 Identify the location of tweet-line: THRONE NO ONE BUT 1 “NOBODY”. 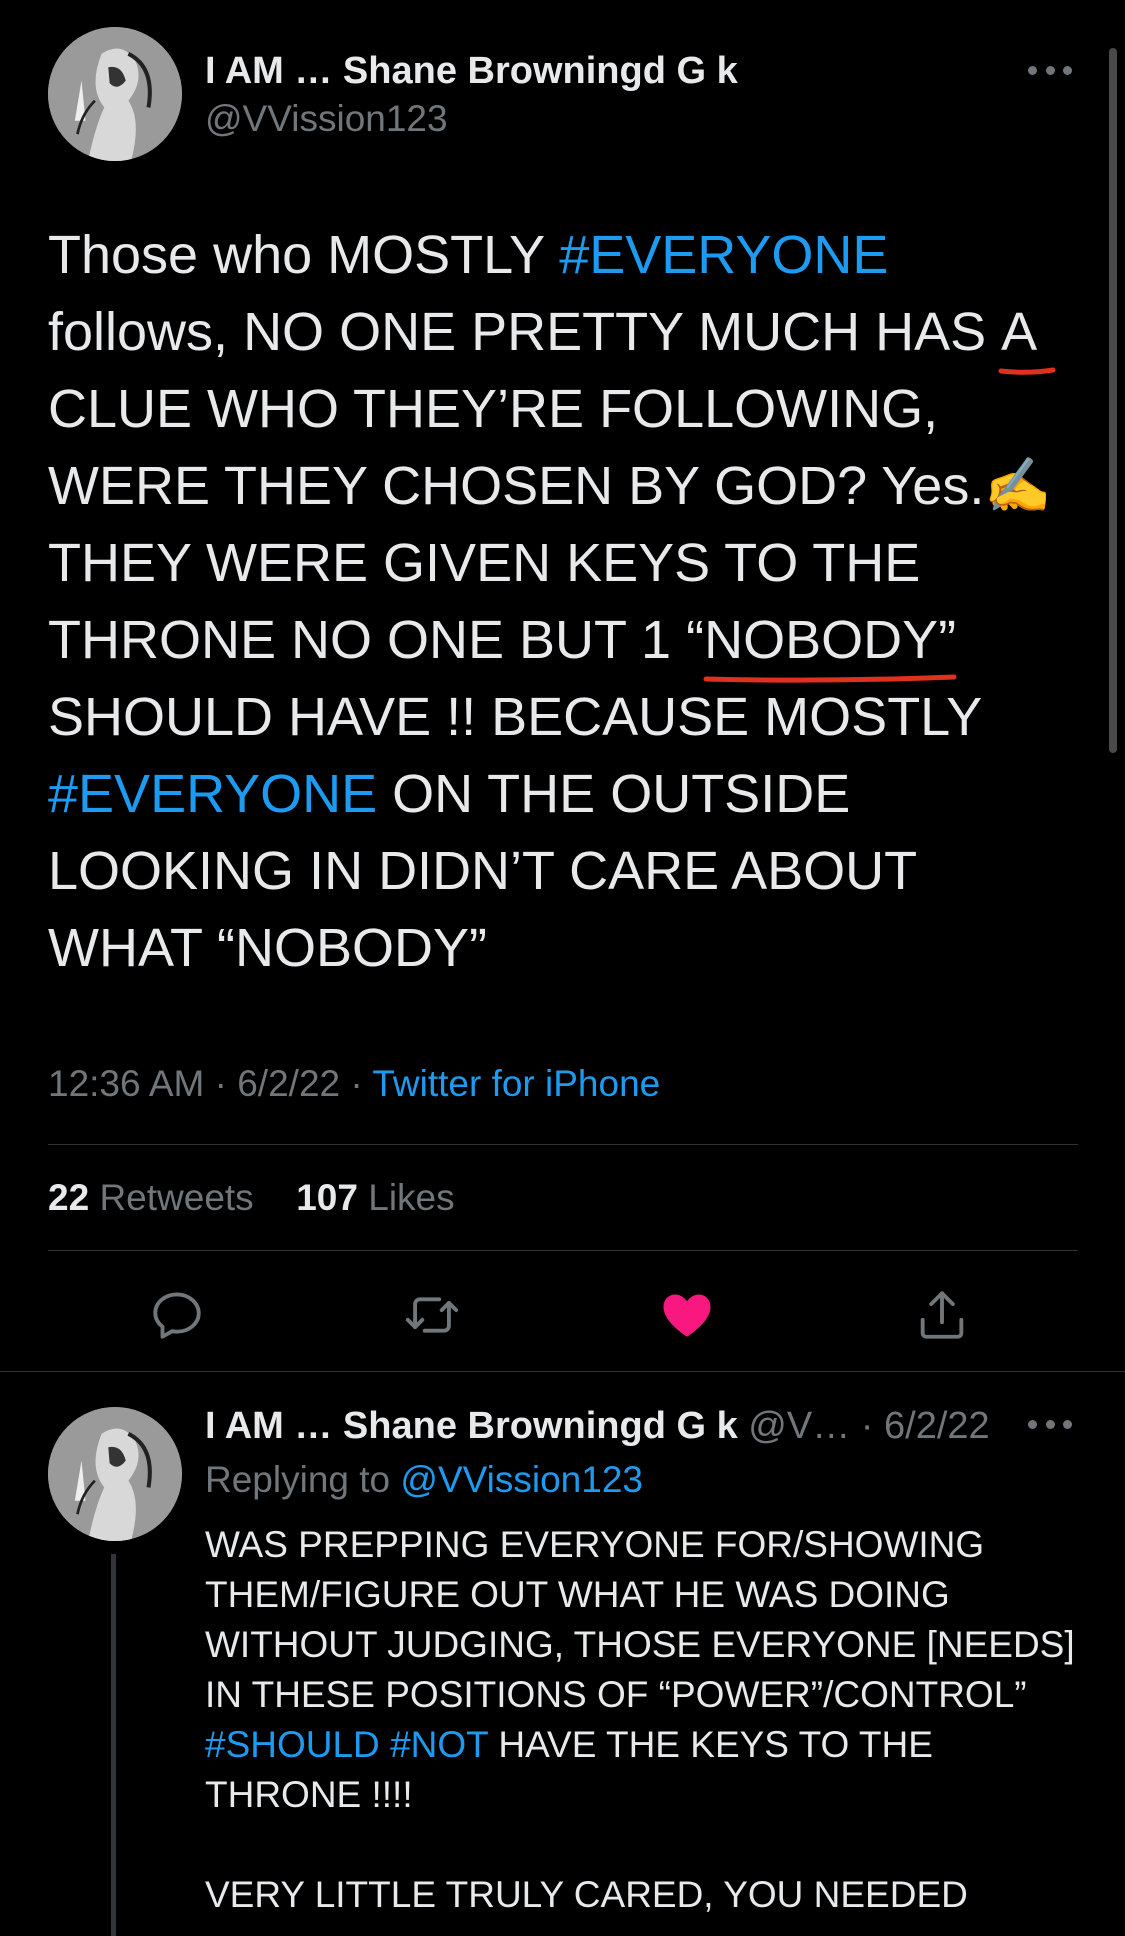
(568, 642).